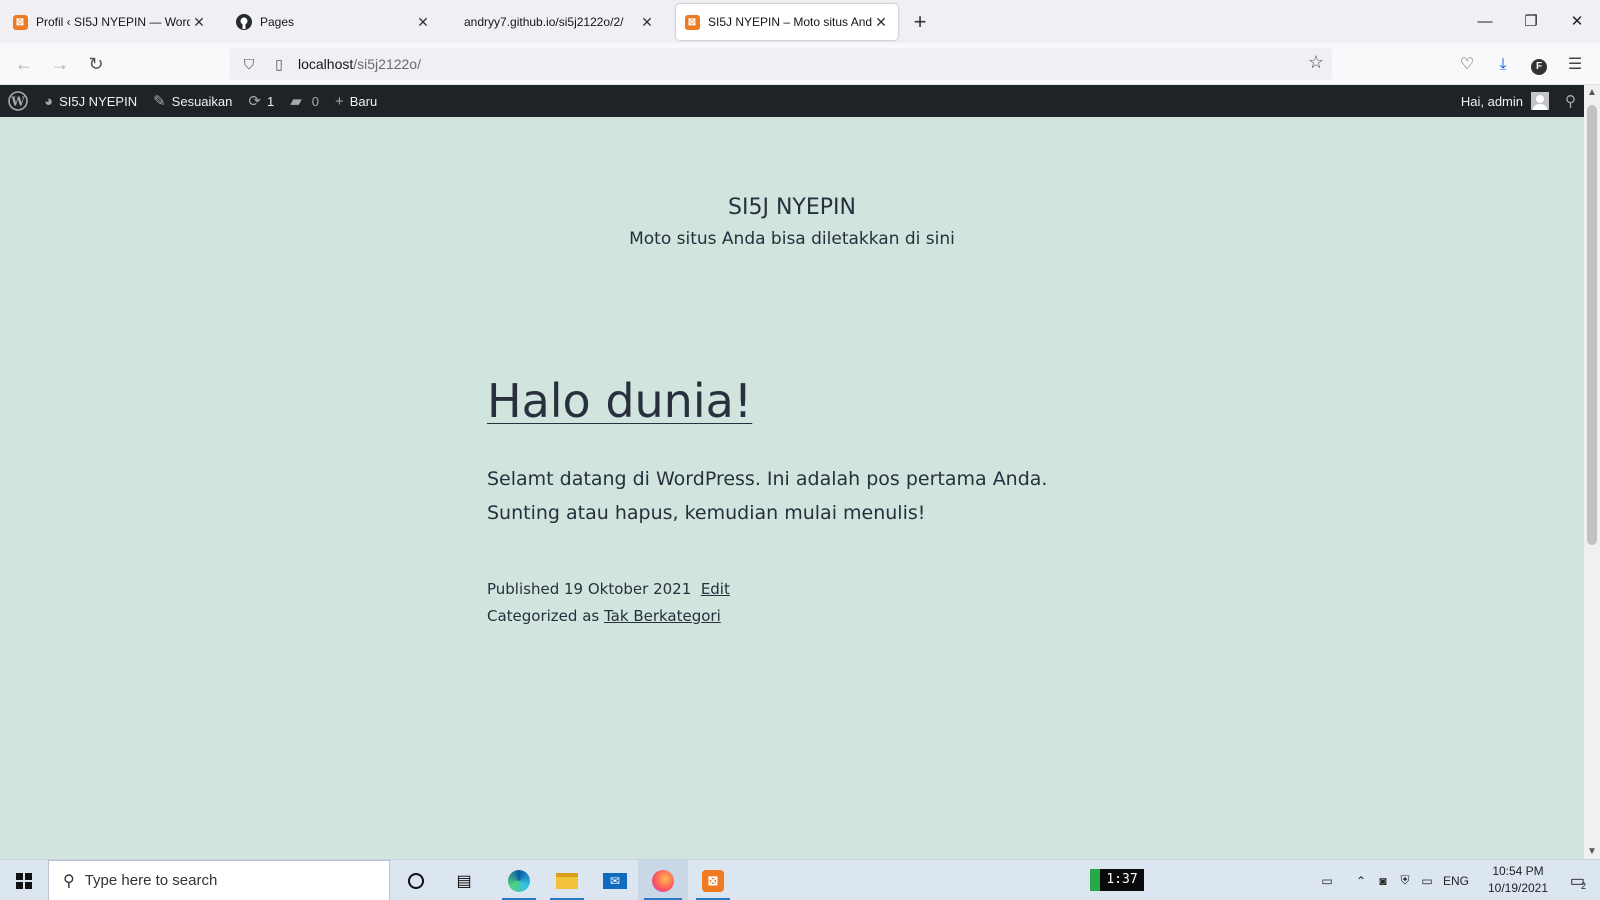 This screenshot has width=1600, height=900. I want to click on system-tray: ▭ ⌃ ◙ ⛨ ▭ ENG, so click(1393, 880).